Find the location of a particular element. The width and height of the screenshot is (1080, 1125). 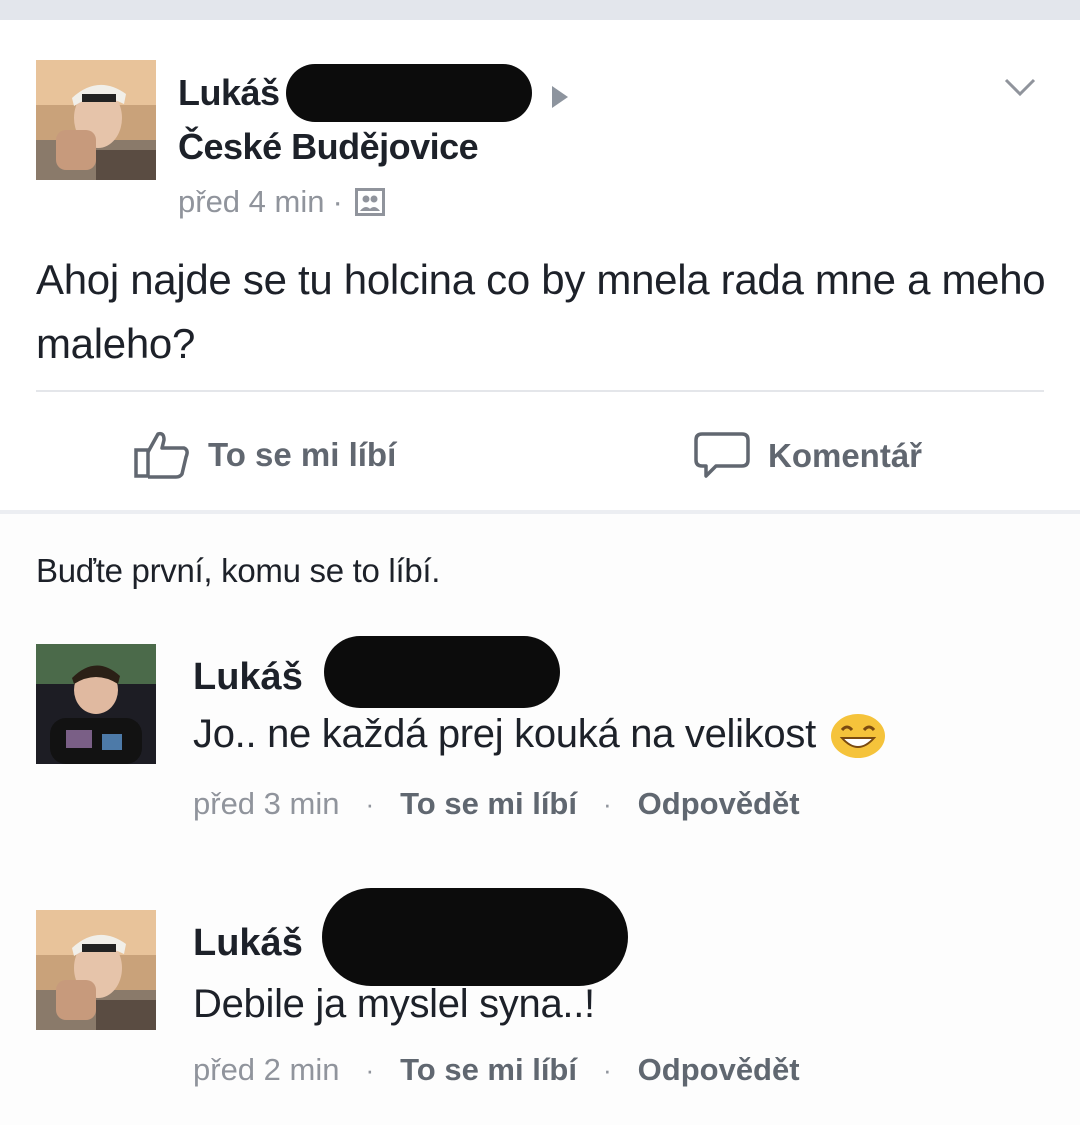

post-author: Lukáš is located at coordinates (229, 93).